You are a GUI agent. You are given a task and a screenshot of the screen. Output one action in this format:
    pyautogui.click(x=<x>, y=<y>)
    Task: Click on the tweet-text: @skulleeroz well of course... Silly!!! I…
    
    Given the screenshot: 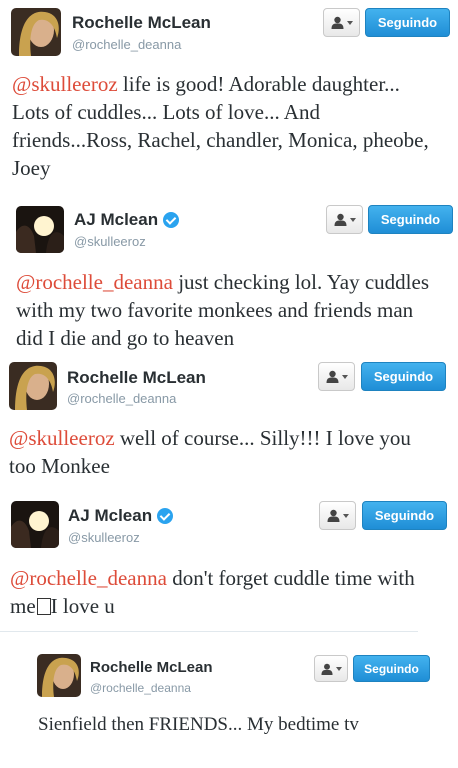 What is the action you would take?
    pyautogui.click(x=210, y=452)
    